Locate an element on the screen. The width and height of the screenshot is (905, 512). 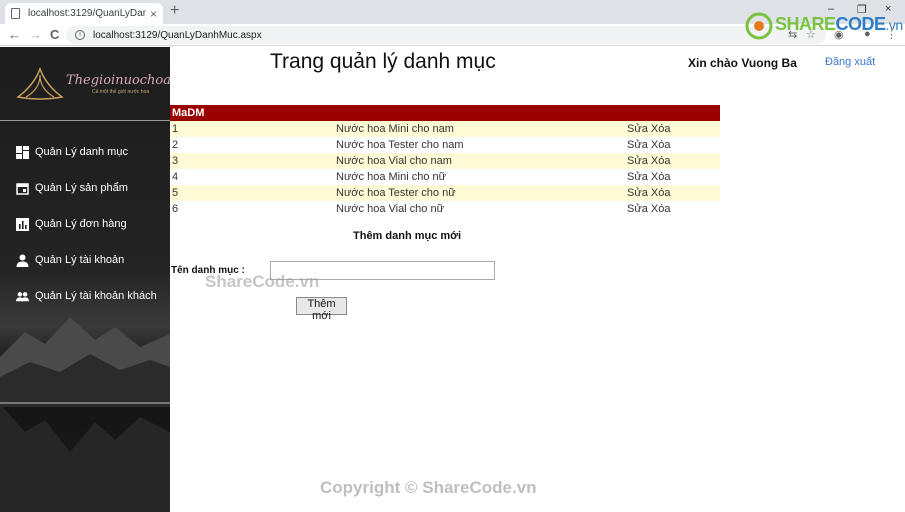
row-name: Nước hoa Vial cho nam is located at coordinates (479, 161).